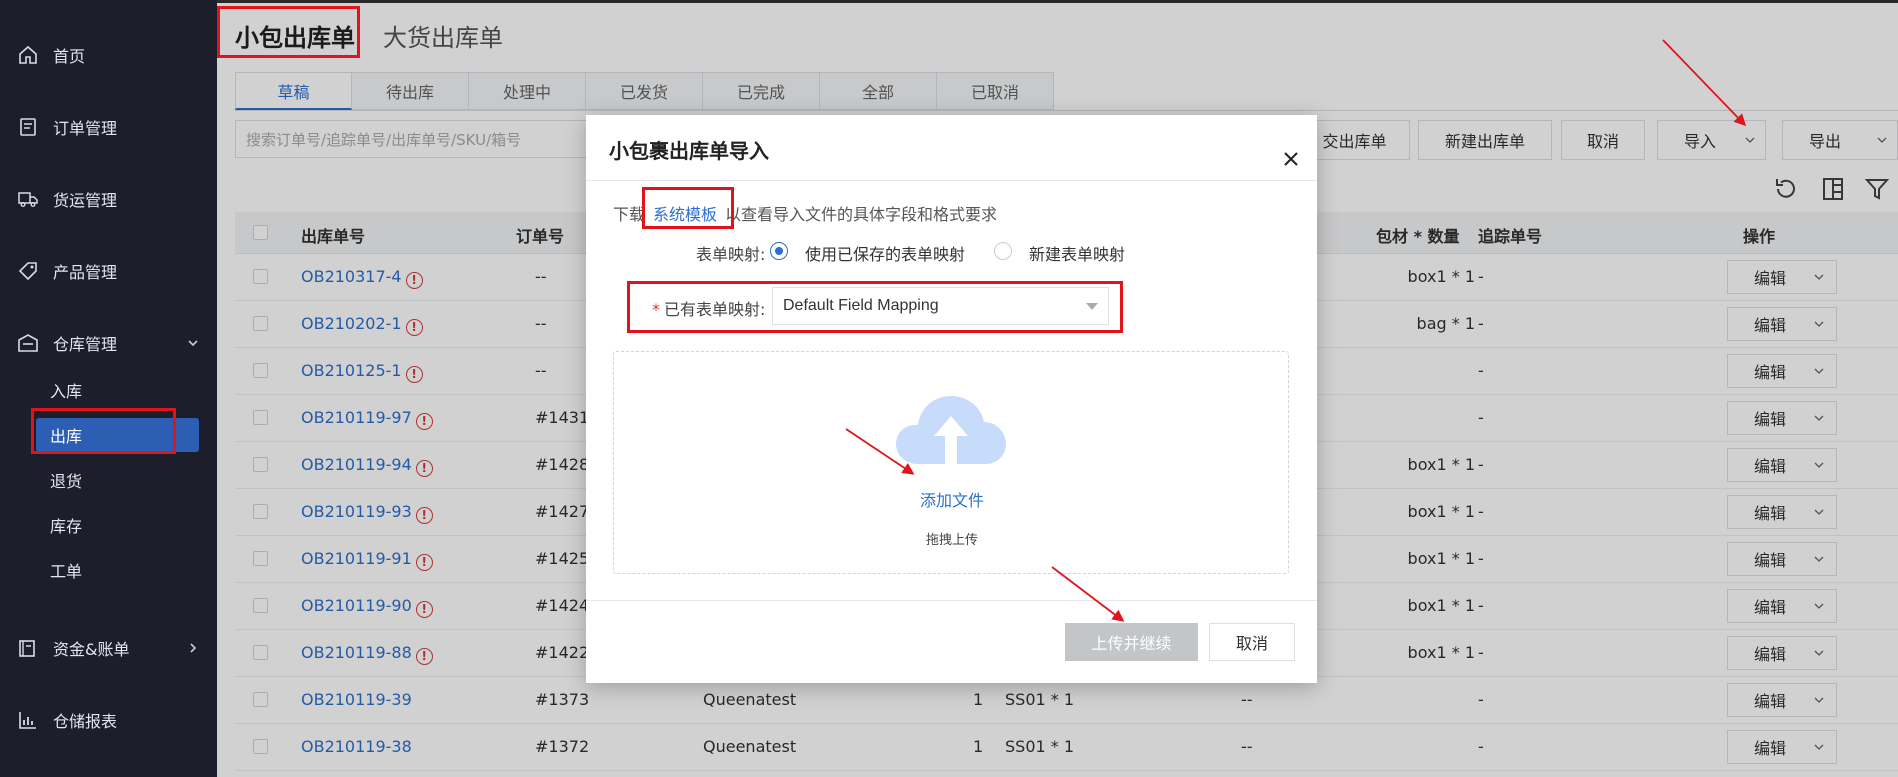  Describe the element at coordinates (85, 128) in the screenshot. I see `sidebar-item-label: 订单管理` at that location.